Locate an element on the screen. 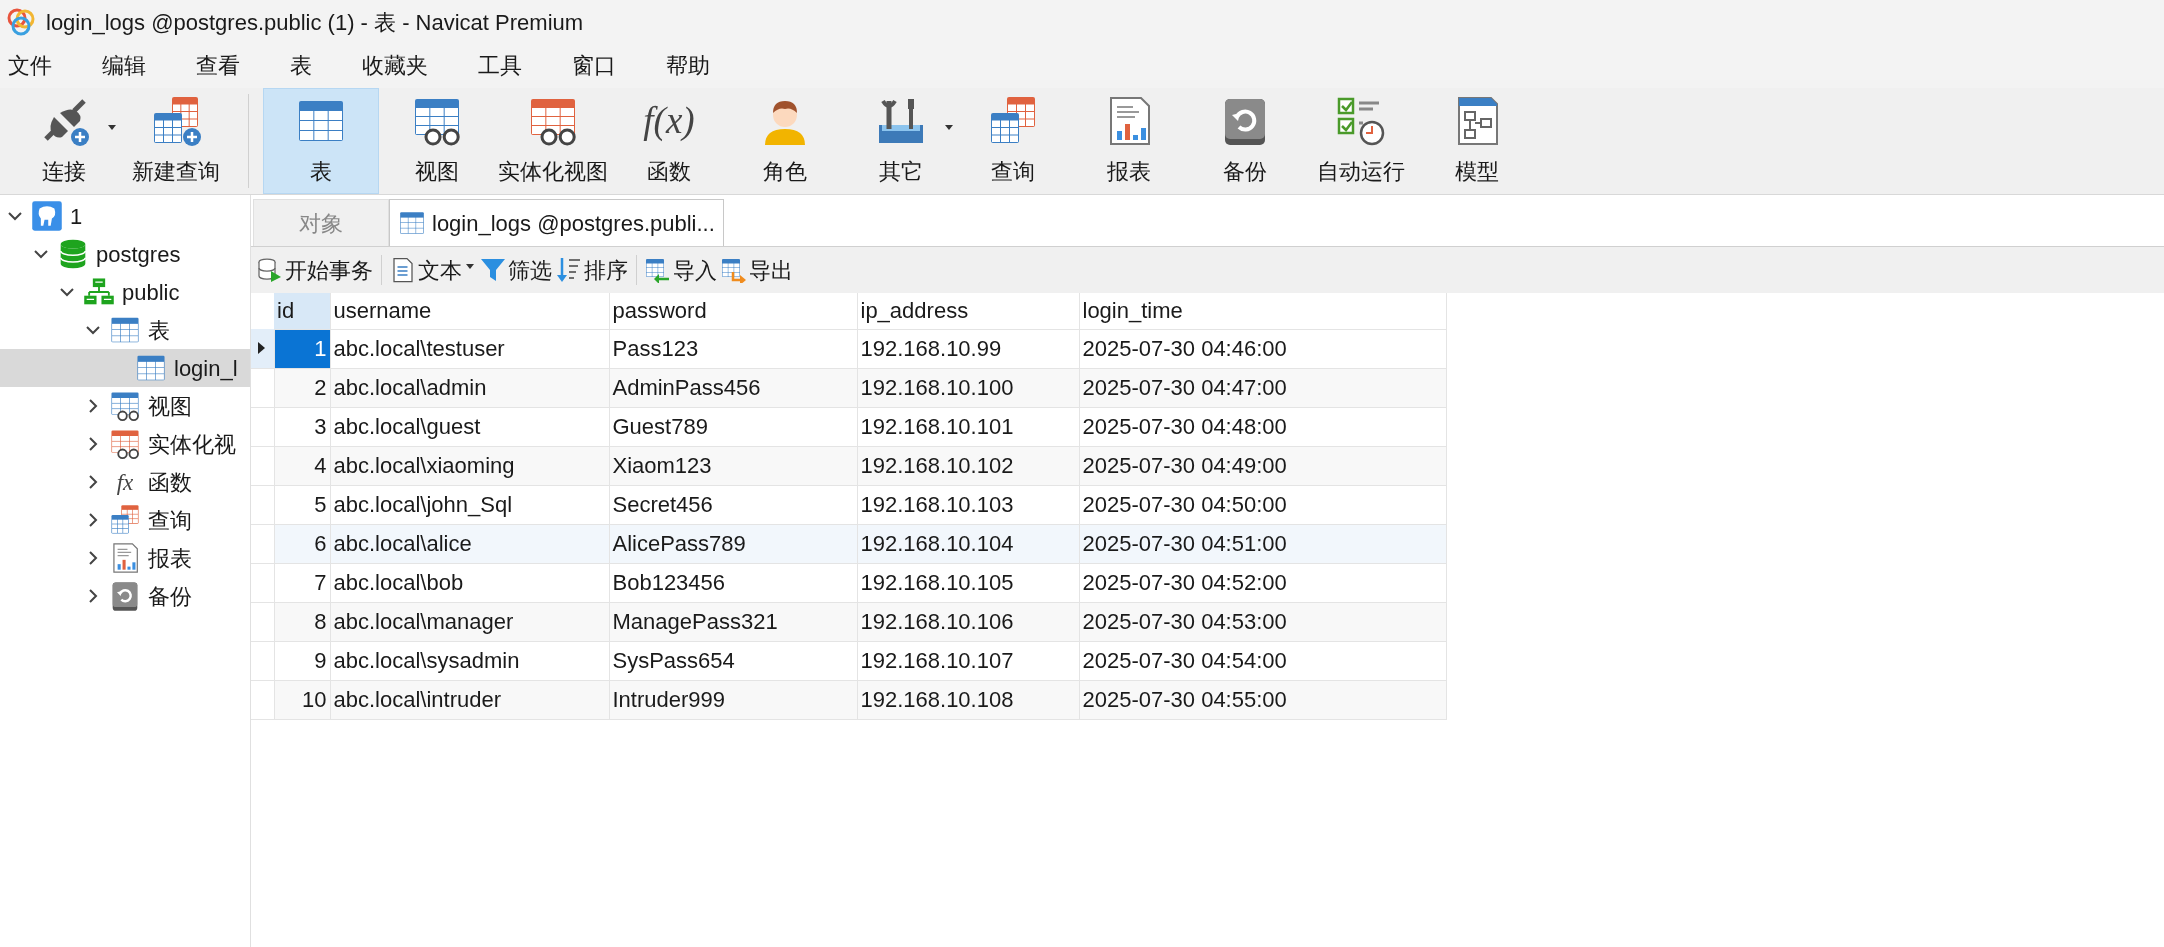 This screenshot has height=947, width=2164. table-cell: abc.local\admin is located at coordinates (469, 387).